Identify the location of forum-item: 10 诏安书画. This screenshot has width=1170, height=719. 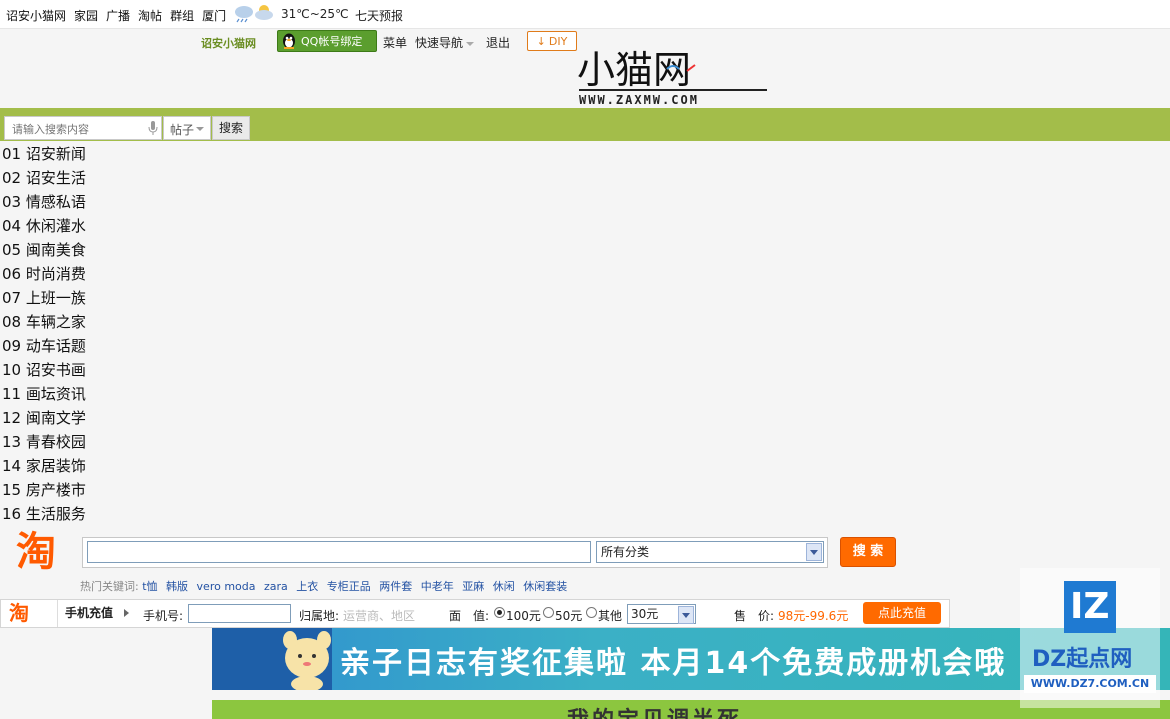
(44, 371).